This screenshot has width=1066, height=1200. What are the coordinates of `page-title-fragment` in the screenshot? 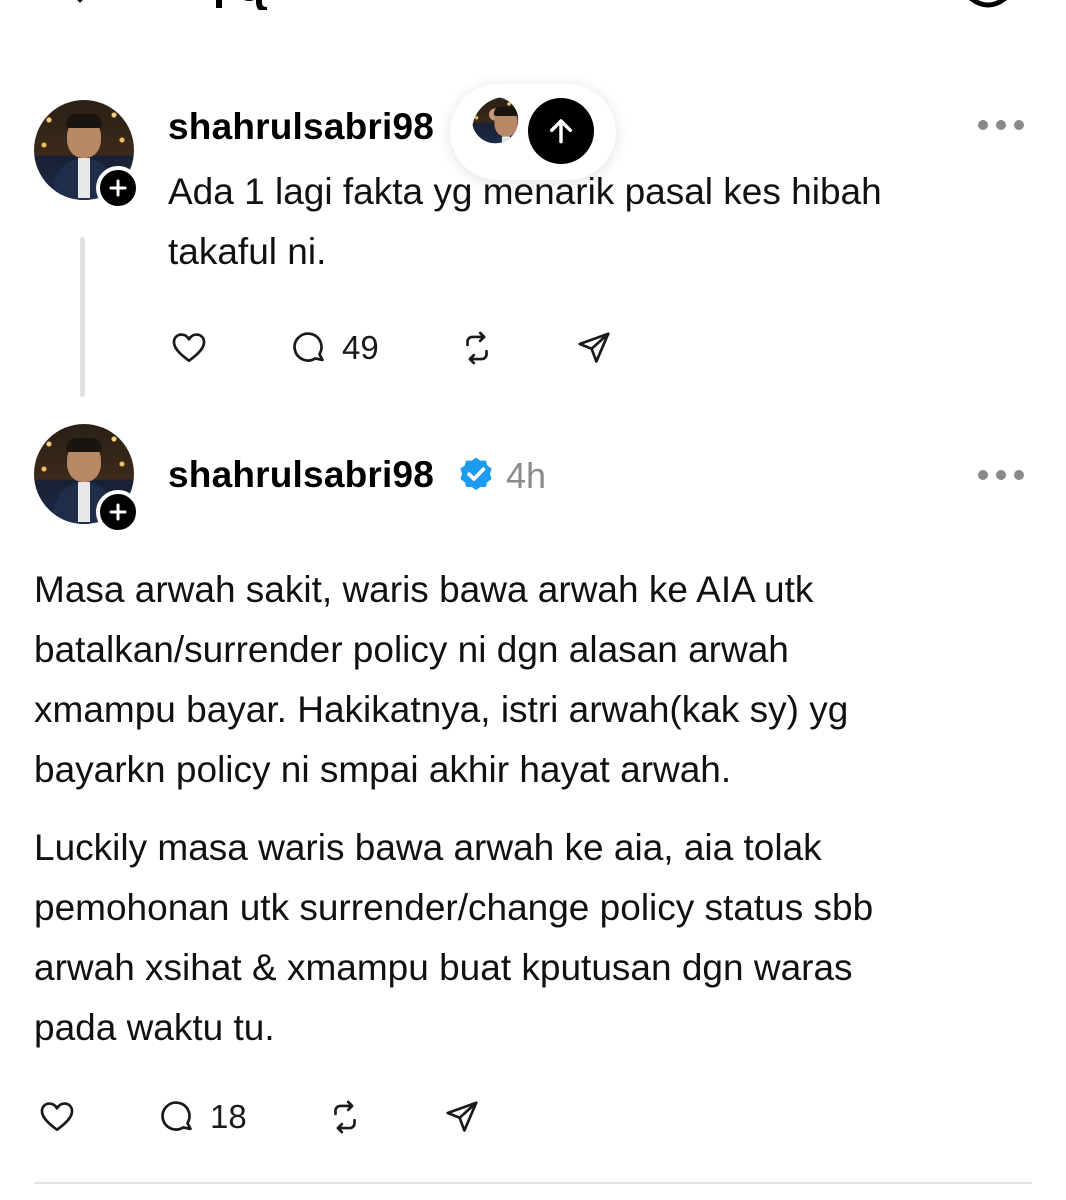 It's located at (242, 5).